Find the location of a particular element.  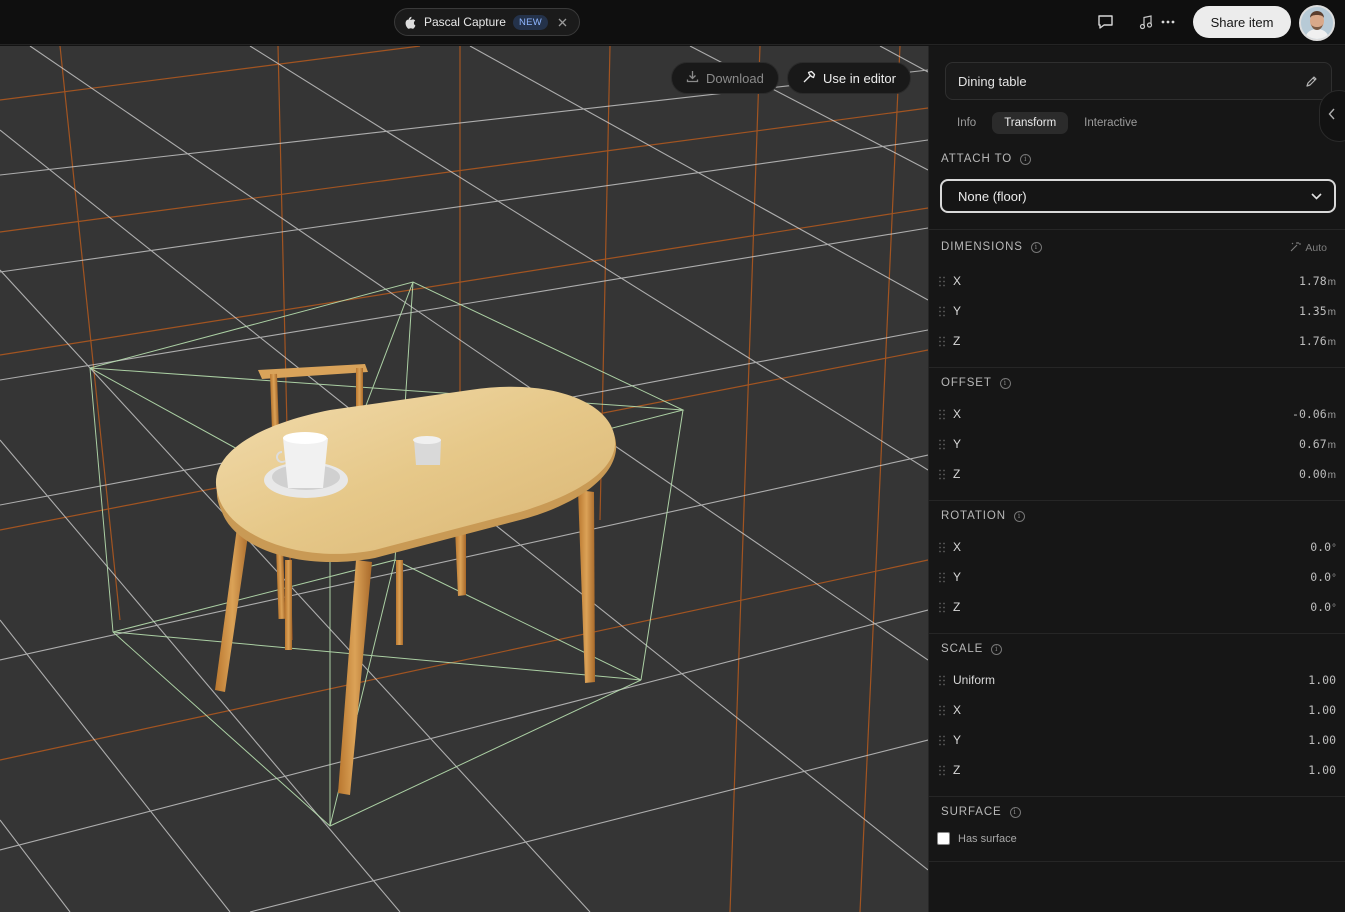

offset-x-value: -0.06m is located at coordinates (1314, 414).